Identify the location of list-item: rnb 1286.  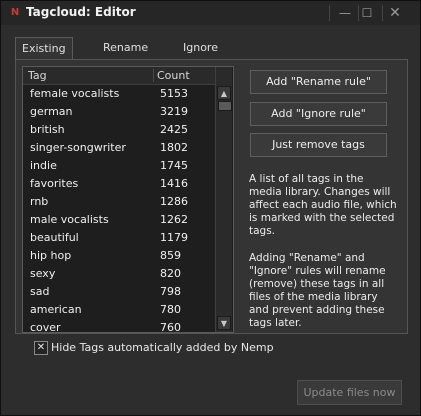
(120, 202).